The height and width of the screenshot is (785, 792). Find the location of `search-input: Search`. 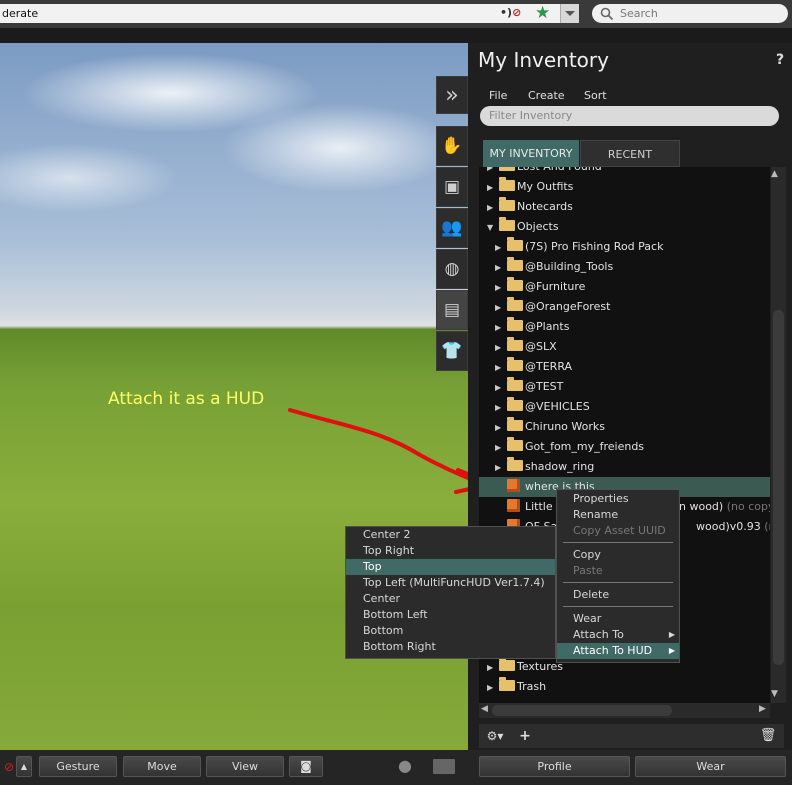

search-input: Search is located at coordinates (690, 13).